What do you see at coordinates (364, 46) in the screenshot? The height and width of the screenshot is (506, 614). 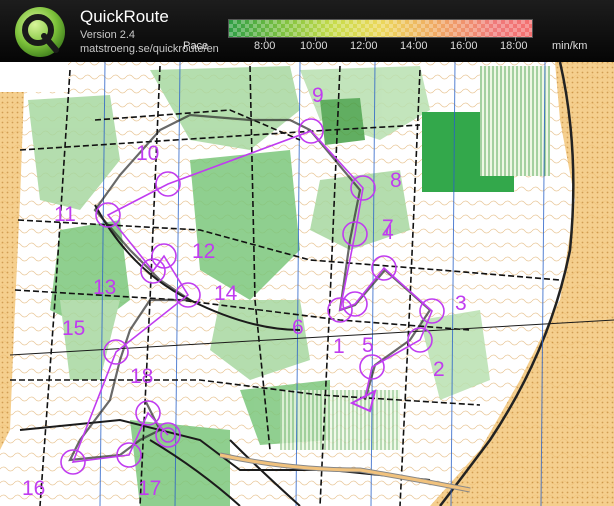 I see `pace-tick-label: 12:00` at bounding box center [364, 46].